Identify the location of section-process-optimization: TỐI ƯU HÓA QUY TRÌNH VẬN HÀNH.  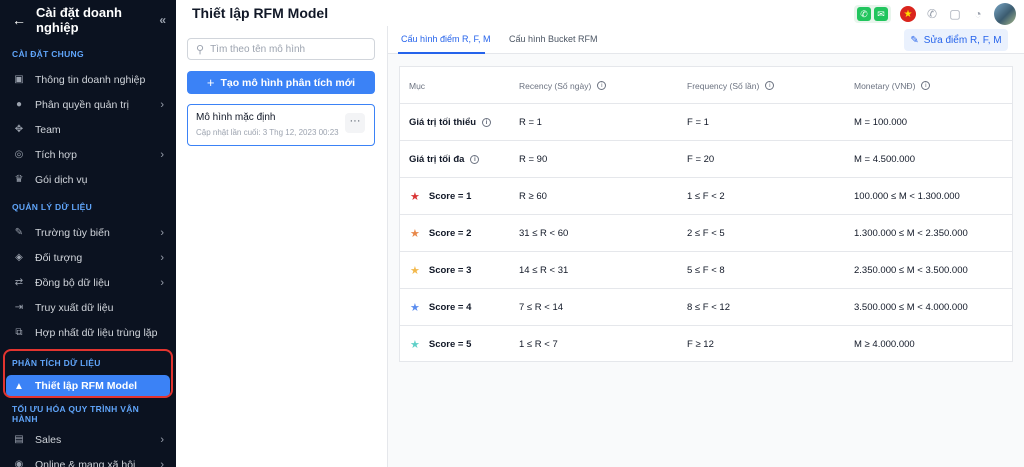
(76, 414).